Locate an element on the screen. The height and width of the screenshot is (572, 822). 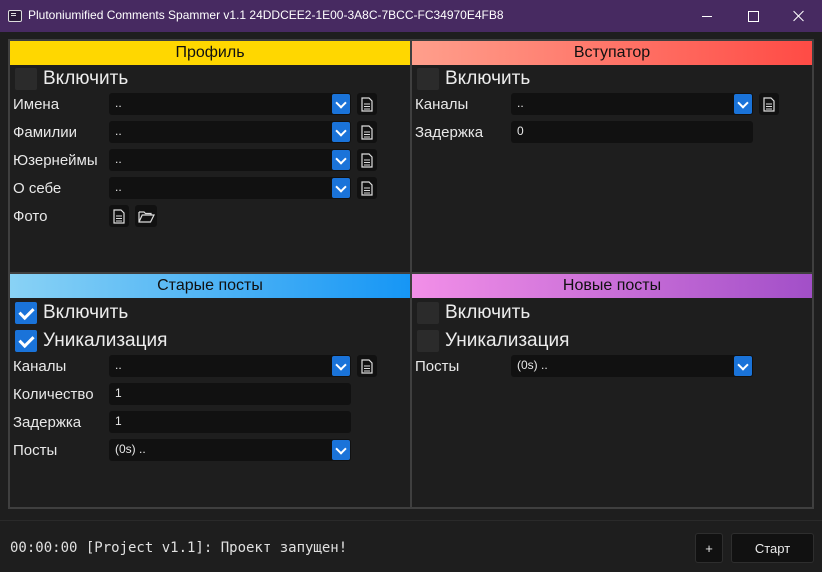
maximize-button is located at coordinates (753, 16).